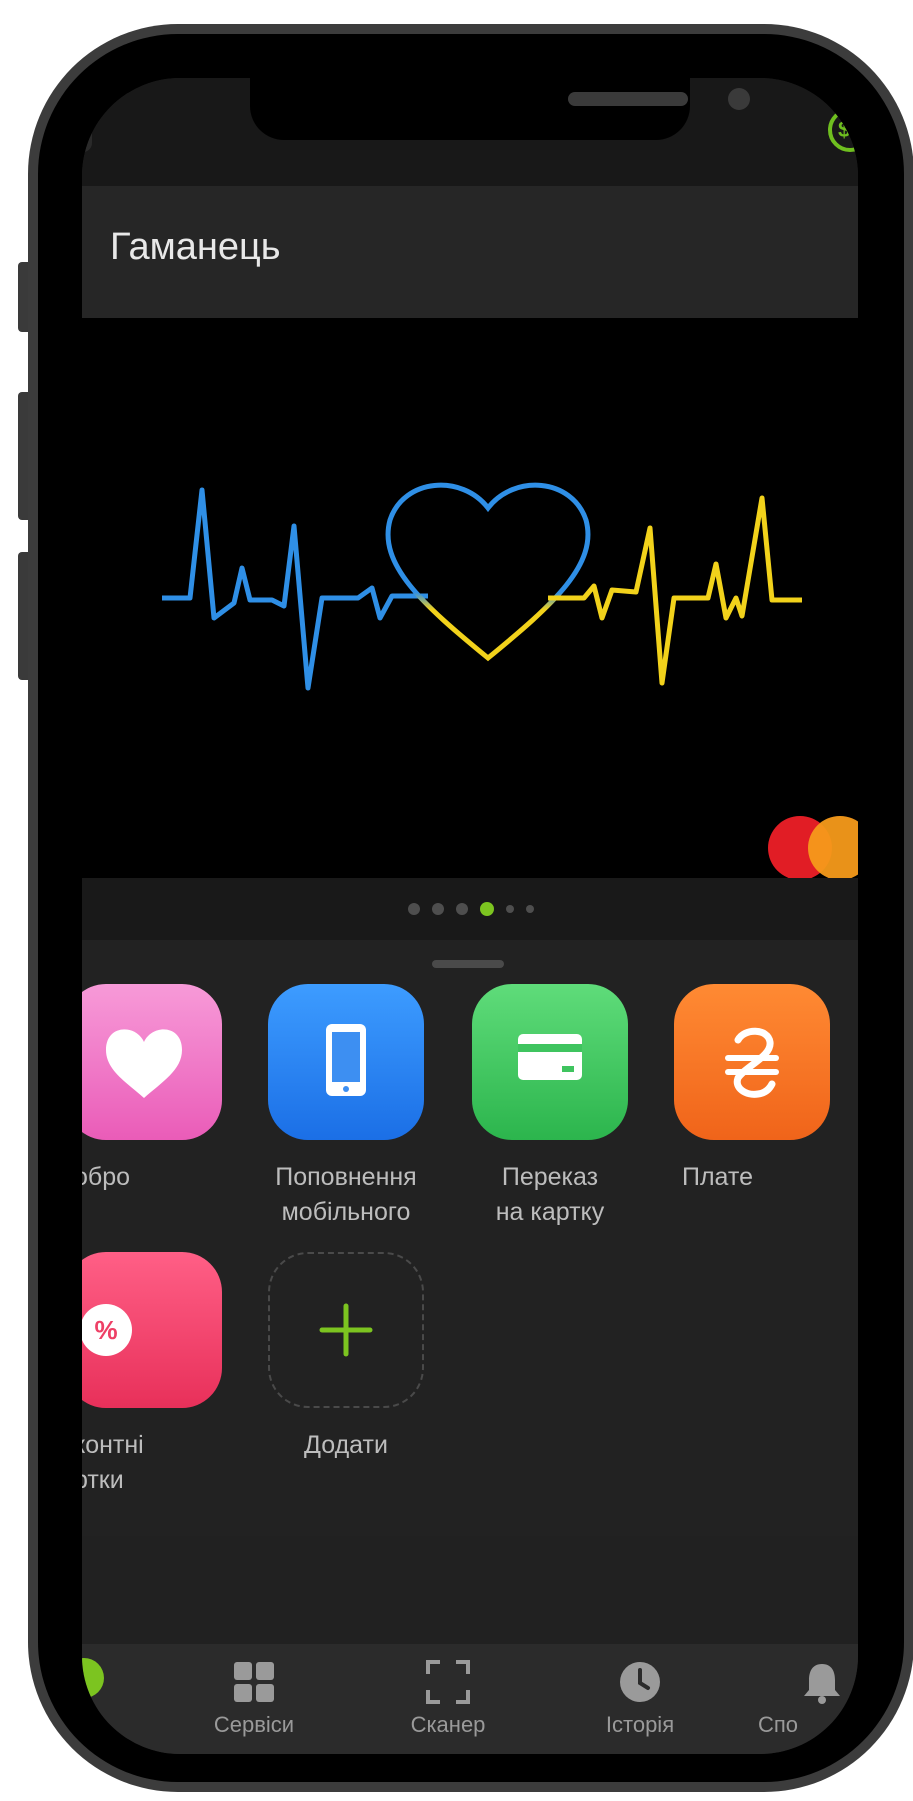 The image size is (913, 1801). Describe the element at coordinates (448, 1682) in the screenshot. I see `scan-frame-icon` at that location.